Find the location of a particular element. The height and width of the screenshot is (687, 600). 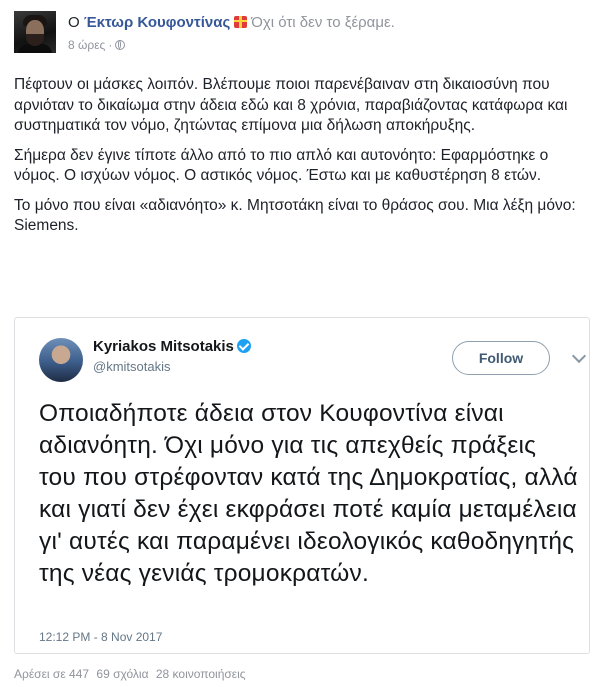

gift-icon is located at coordinates (241, 22).